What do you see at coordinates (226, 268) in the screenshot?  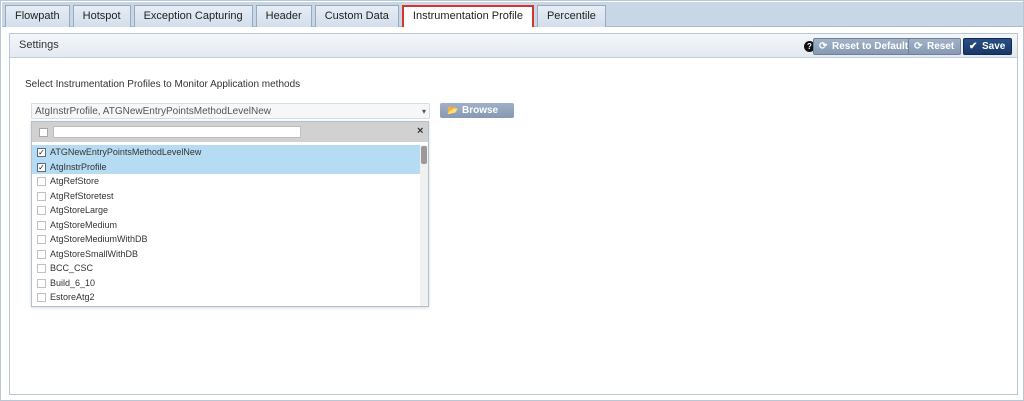 I see `list-item: BCC_CSC` at bounding box center [226, 268].